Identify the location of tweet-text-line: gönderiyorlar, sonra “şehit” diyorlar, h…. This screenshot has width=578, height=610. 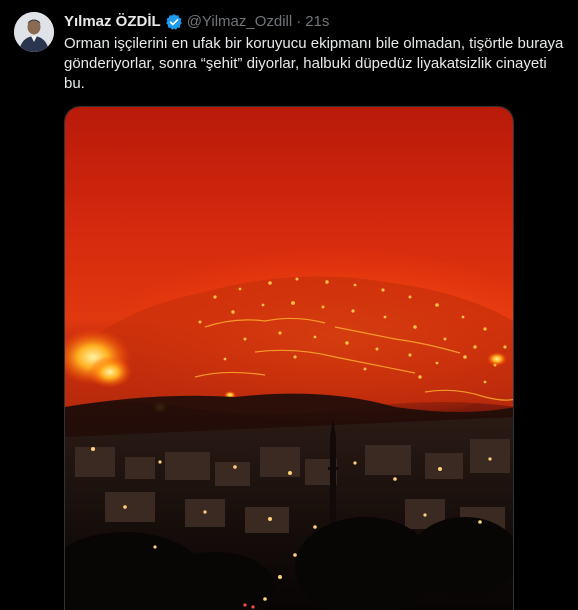
(305, 63).